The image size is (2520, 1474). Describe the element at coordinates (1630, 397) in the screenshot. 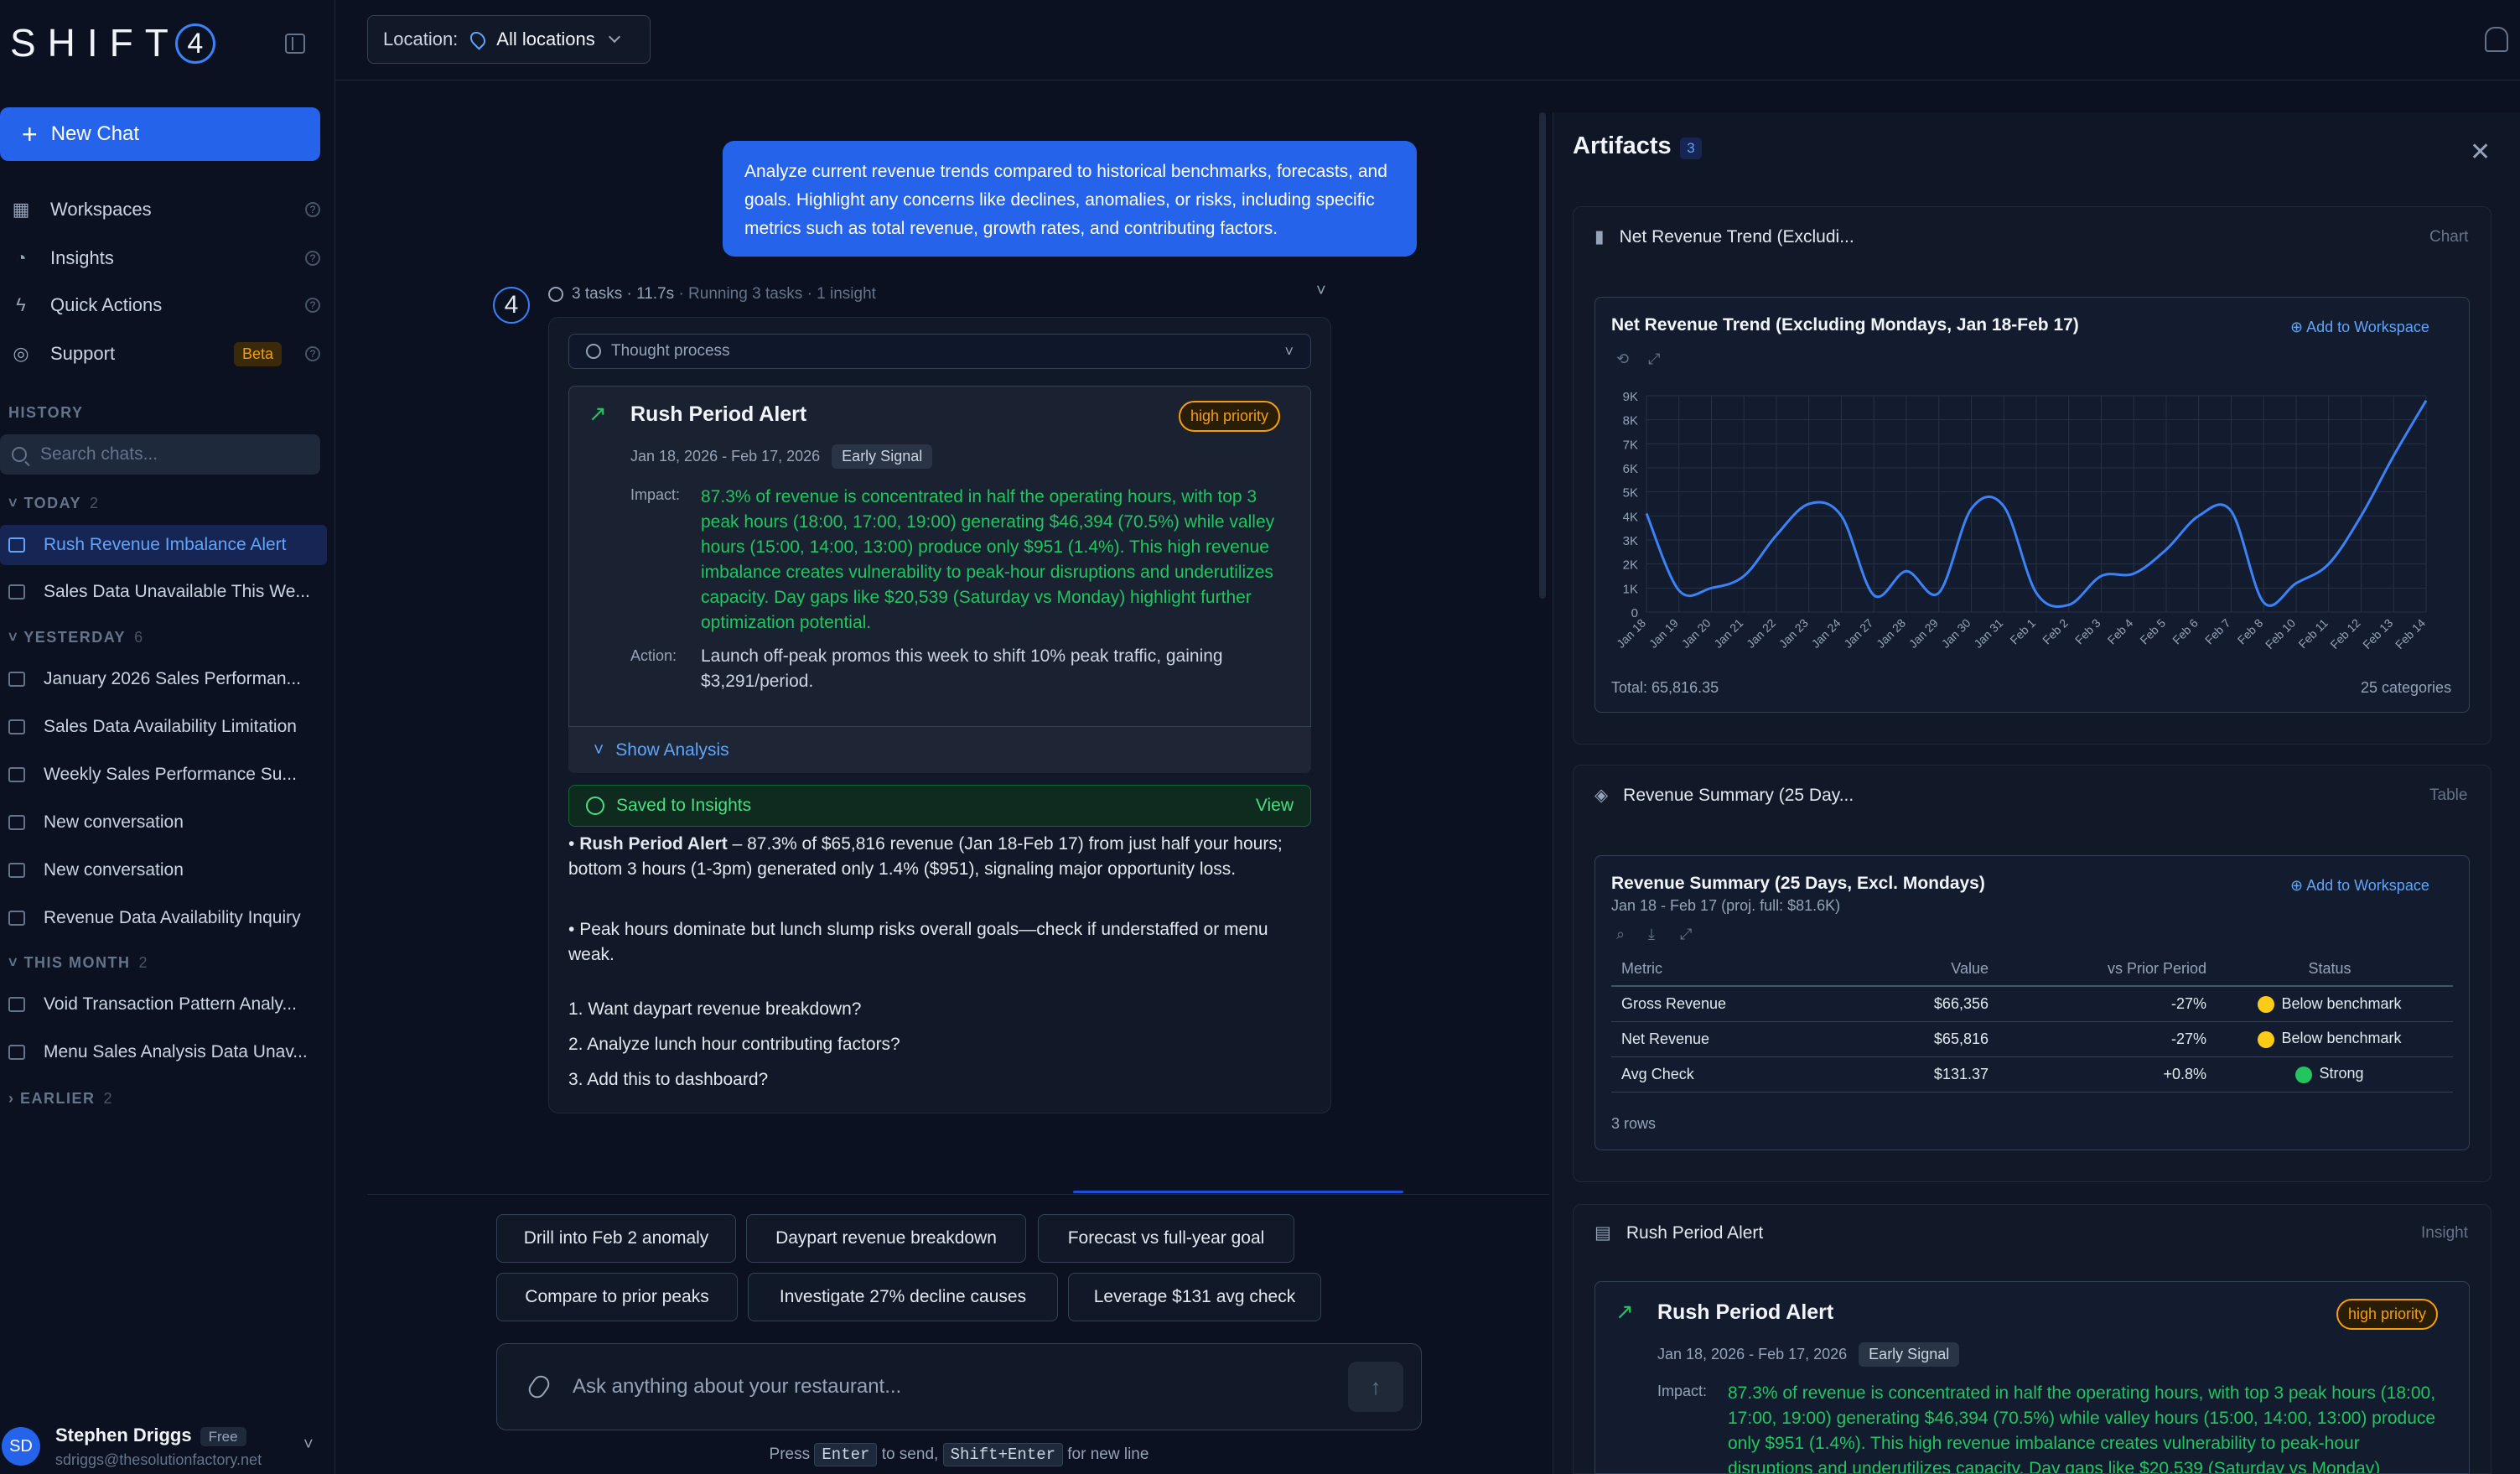

I see `y-tick-label: 9K` at that location.